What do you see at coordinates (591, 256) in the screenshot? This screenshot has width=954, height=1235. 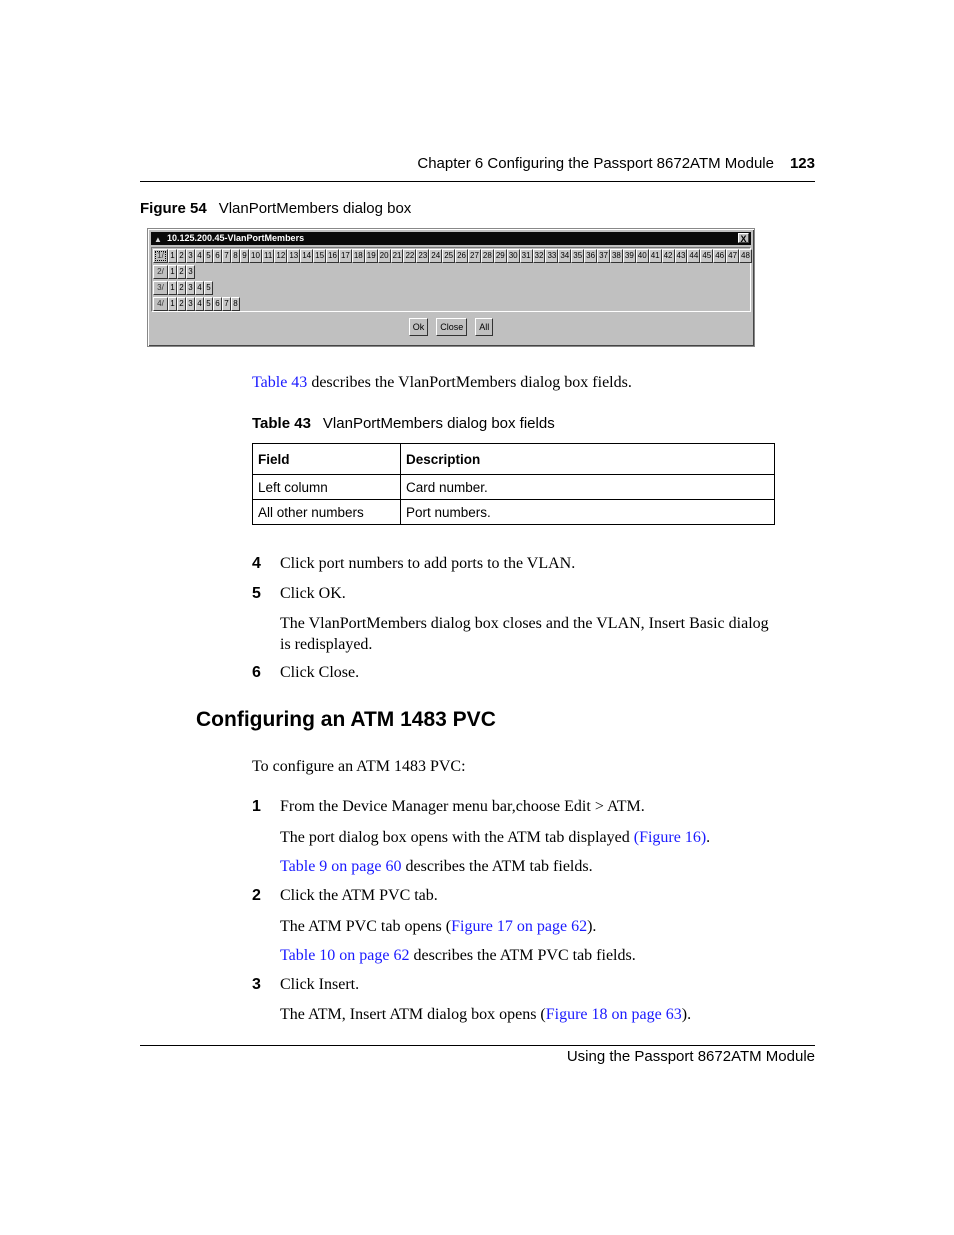 I see `port-button: 36` at bounding box center [591, 256].